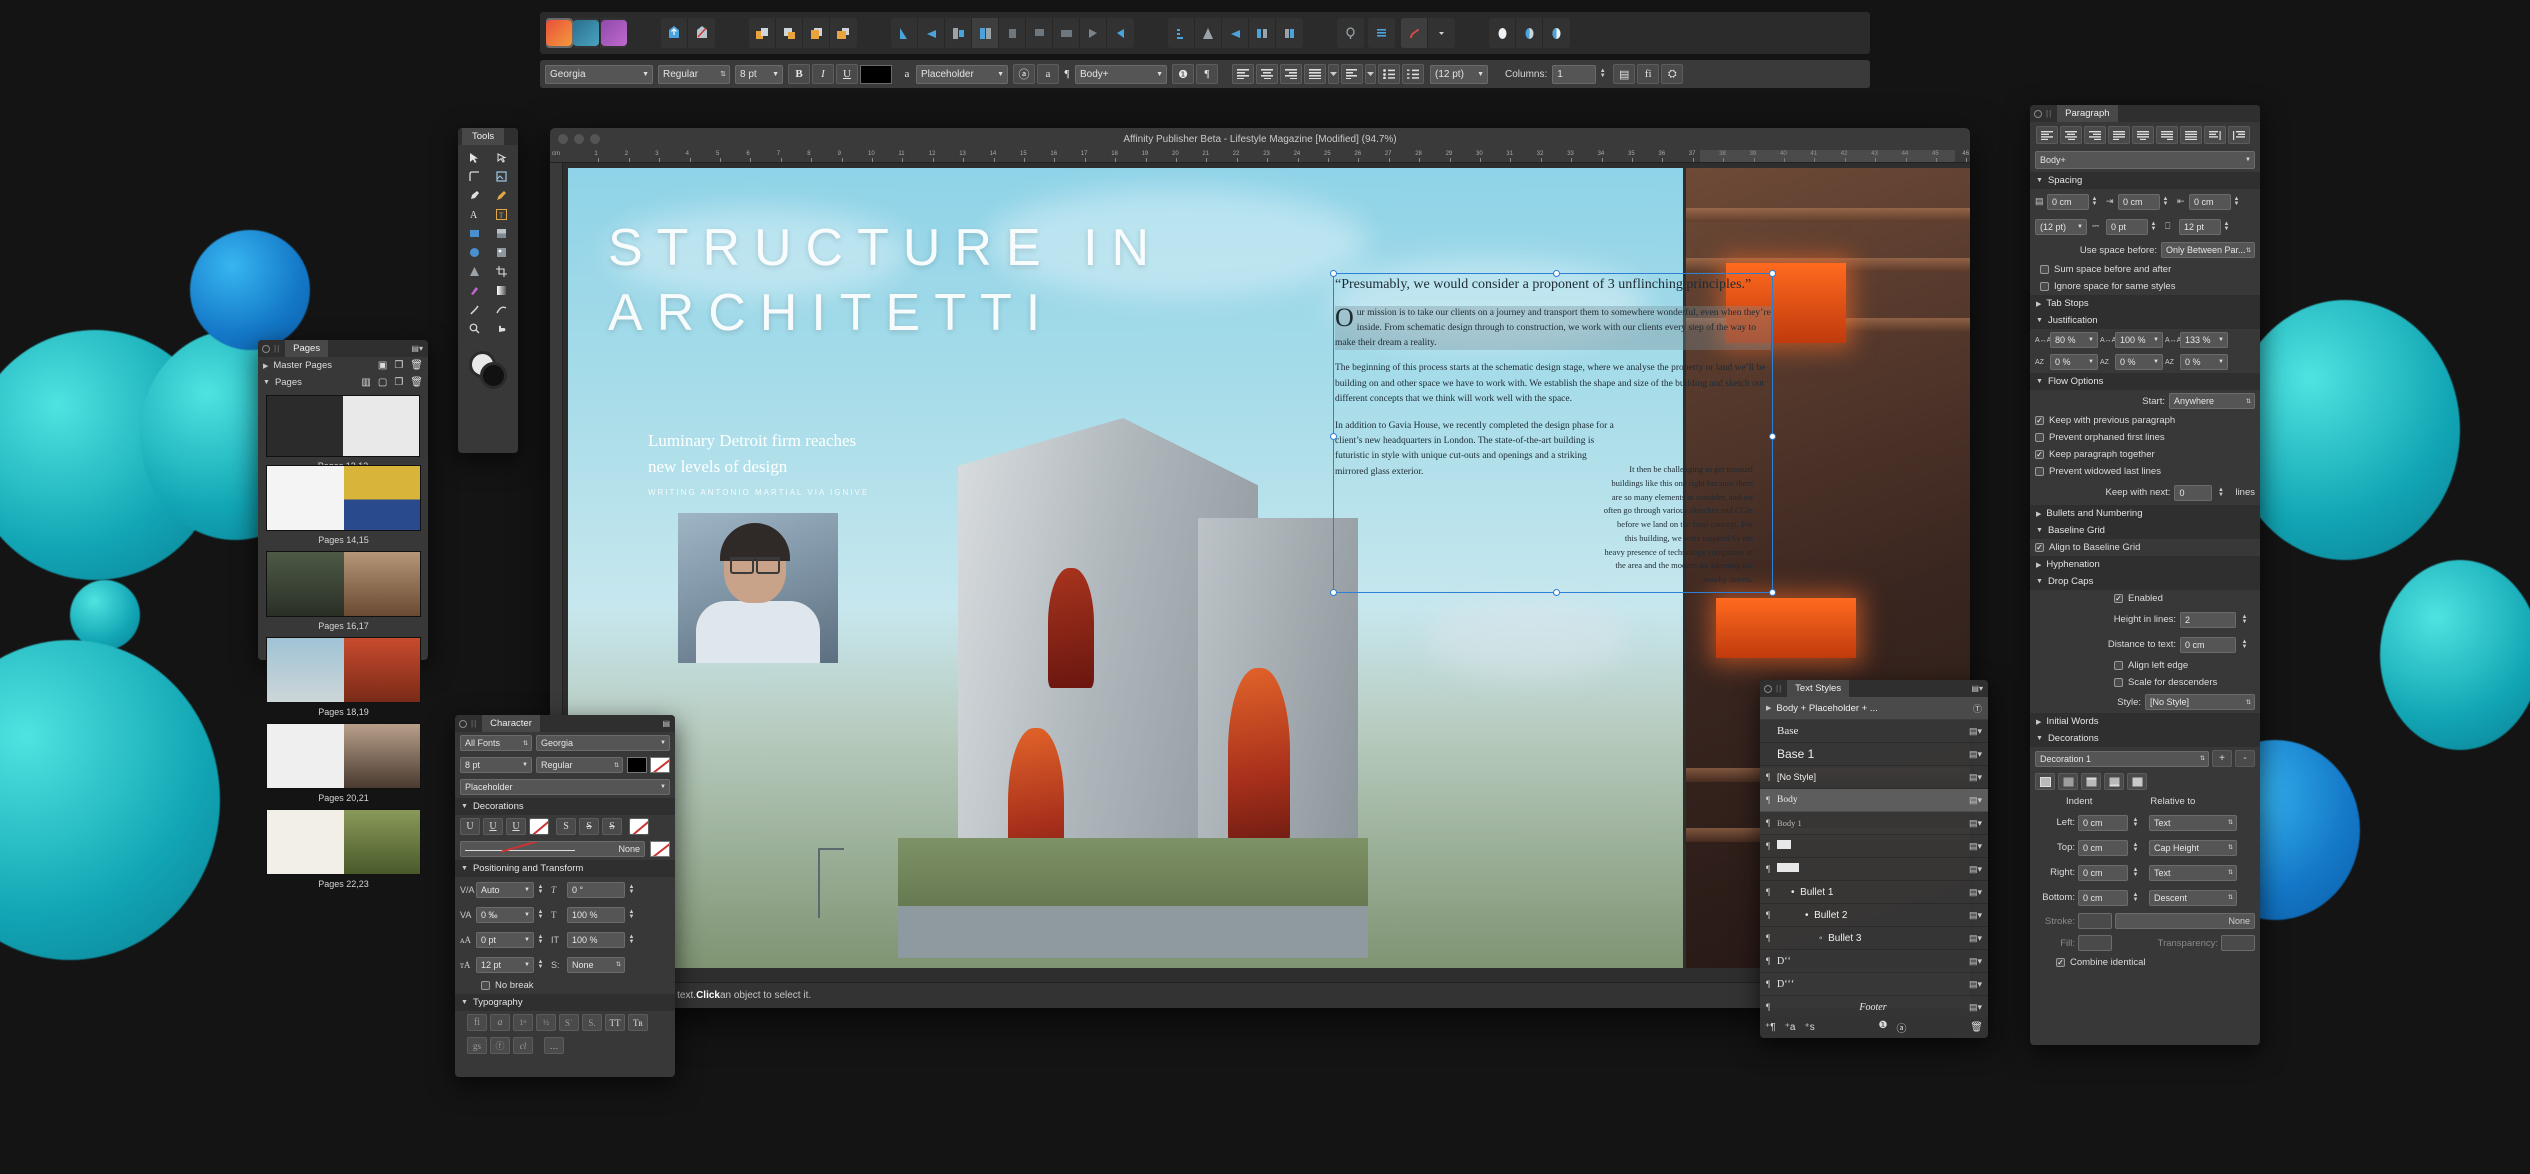 The image size is (2530, 1174). Describe the element at coordinates (1874, 915) in the screenshot. I see `style-item: ¶ • Bullet 2 ▤▾` at that location.